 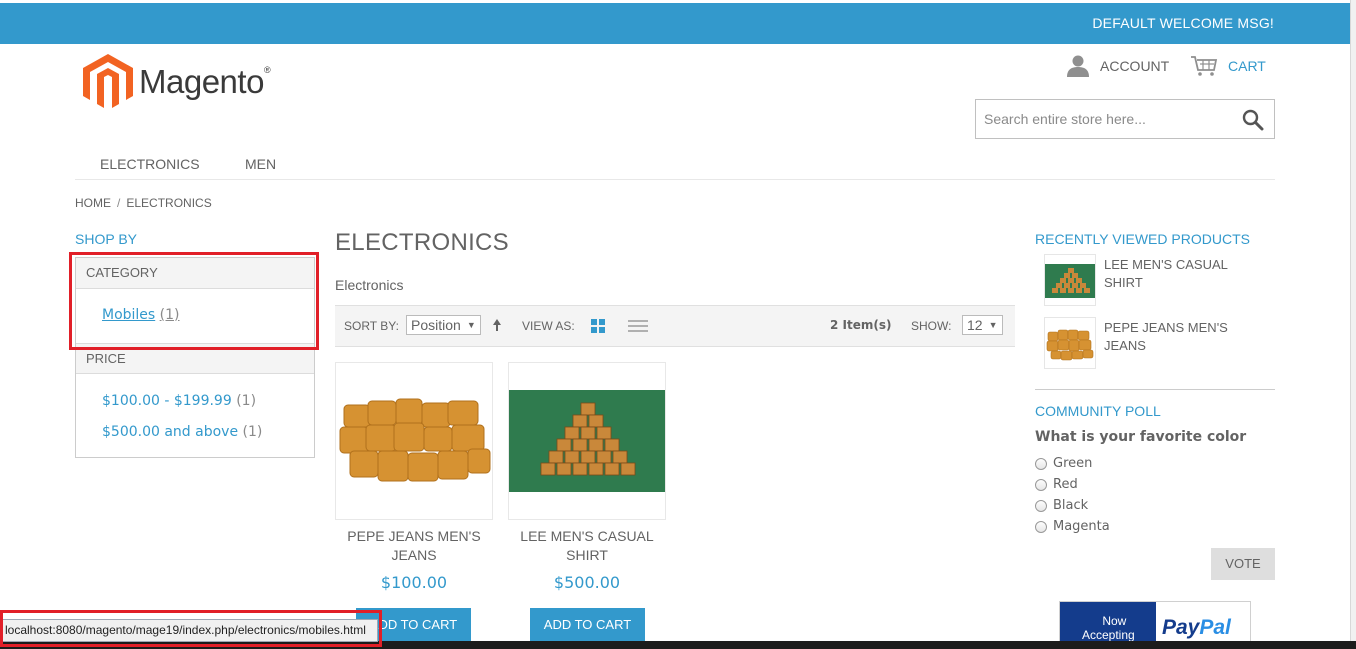 I want to click on shop-by-heading: SHOP BY, so click(x=106, y=239).